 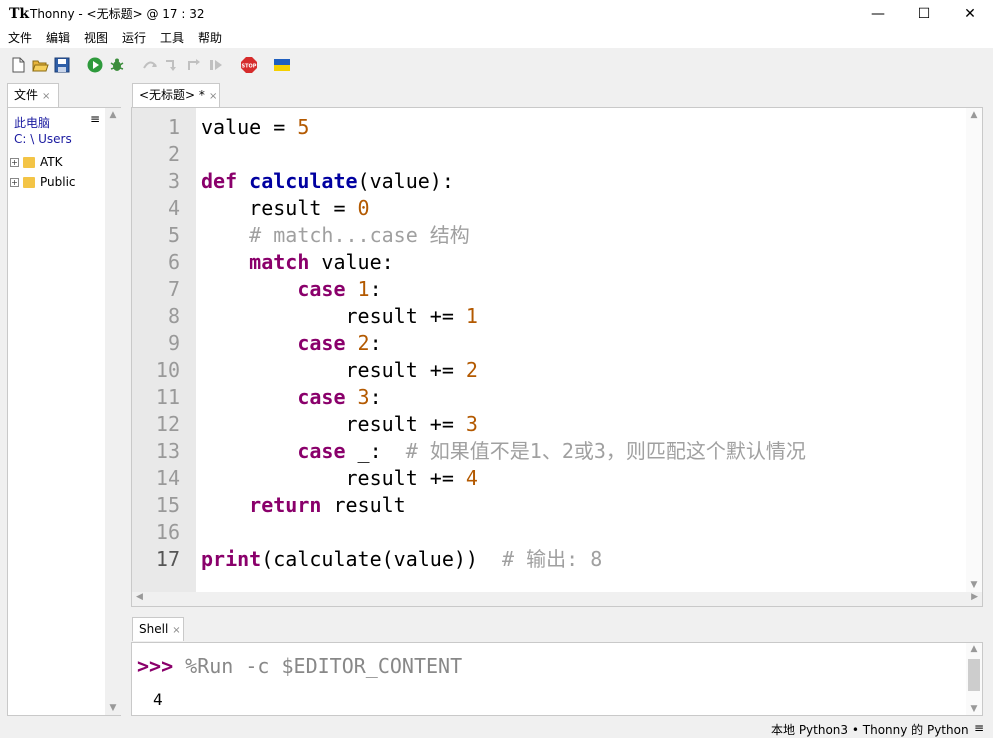 What do you see at coordinates (870, 729) in the screenshot?
I see `interpreter-status: 本地 Python3 • Thonny 的 Python` at bounding box center [870, 729].